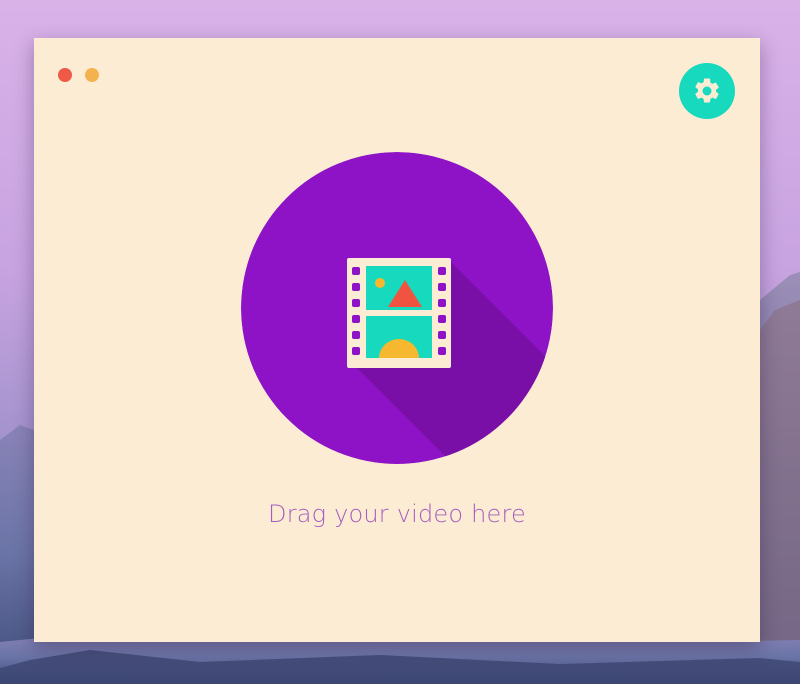 The width and height of the screenshot is (800, 684). Describe the element at coordinates (78, 75) in the screenshot. I see `window-controls` at that location.